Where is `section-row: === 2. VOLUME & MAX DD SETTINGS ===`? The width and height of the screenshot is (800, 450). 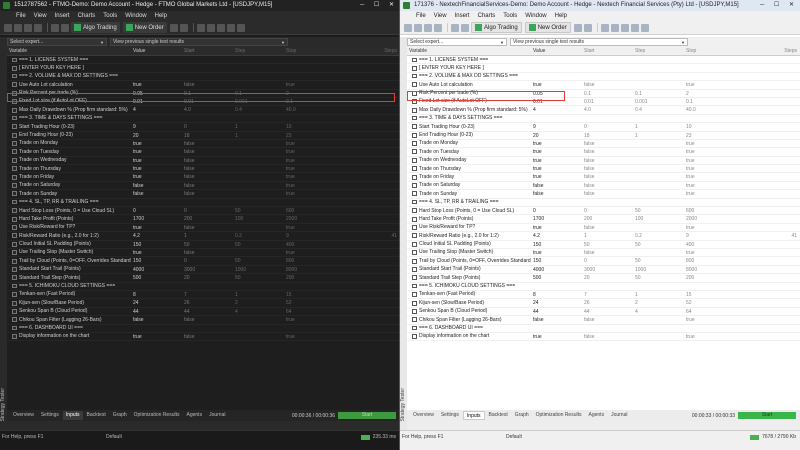
section-row: === 2. VOLUME & MAX DD SETTINGS === is located at coordinates (603, 77).